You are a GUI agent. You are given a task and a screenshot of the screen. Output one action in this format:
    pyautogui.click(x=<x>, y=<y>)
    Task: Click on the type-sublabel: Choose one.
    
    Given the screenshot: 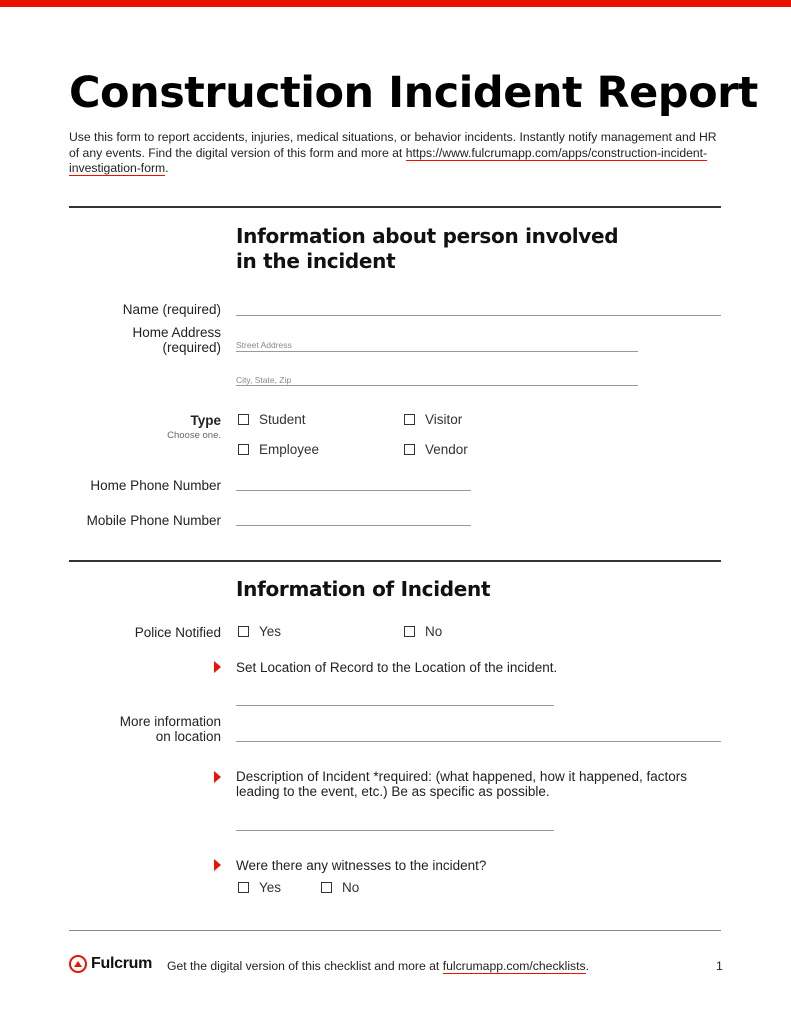 What is the action you would take?
    pyautogui.click(x=194, y=435)
    